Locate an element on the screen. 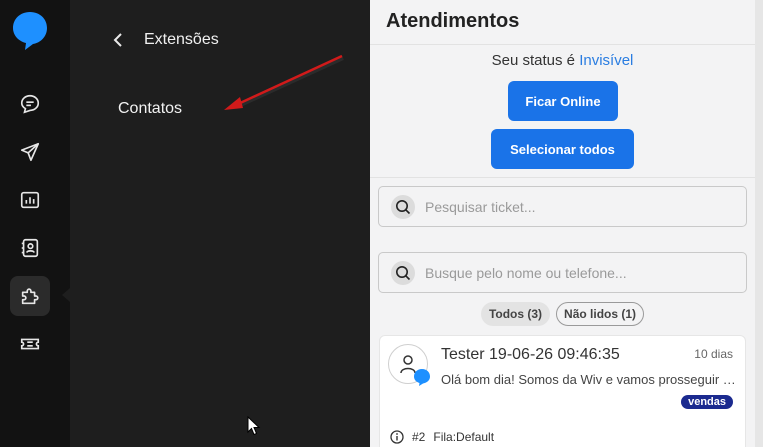  chevron-left-icon is located at coordinates (117, 40).